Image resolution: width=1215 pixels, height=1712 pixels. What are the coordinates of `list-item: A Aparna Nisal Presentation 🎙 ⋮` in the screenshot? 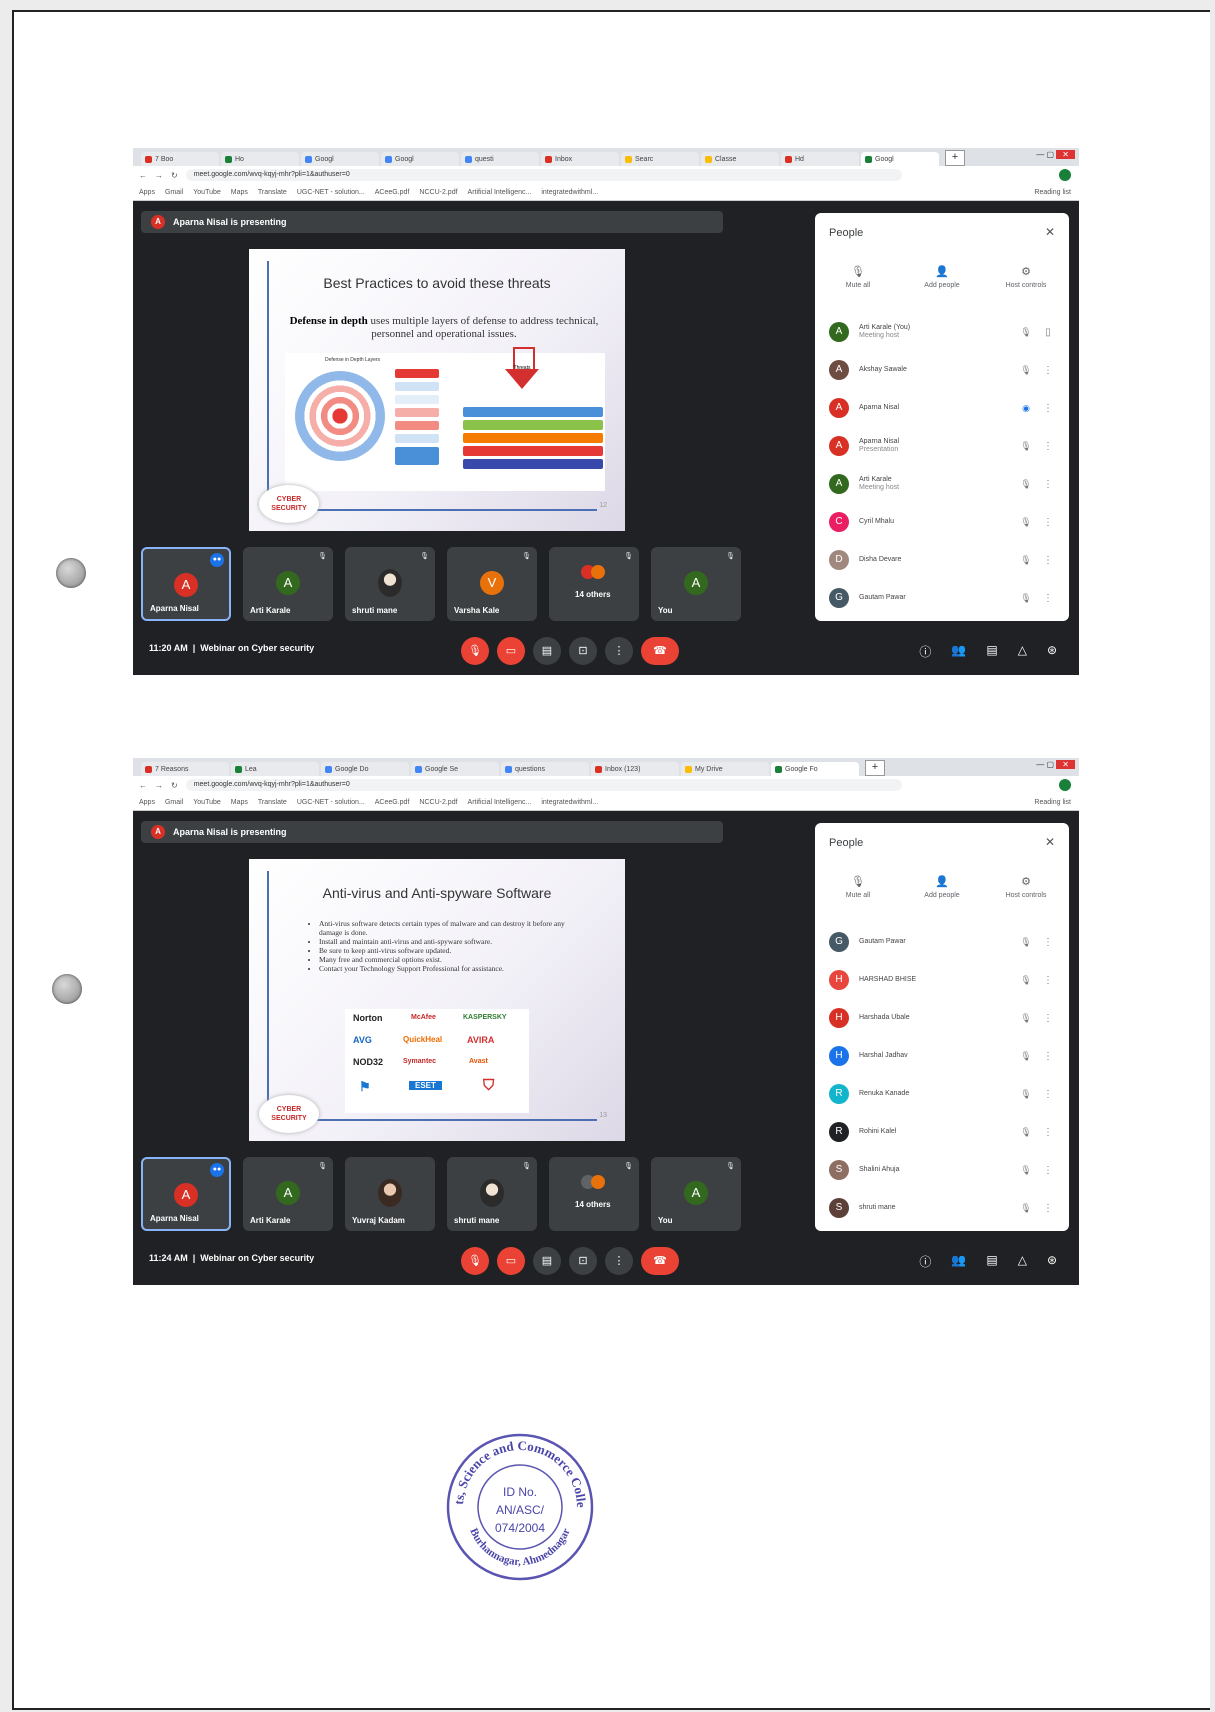 It's located at (942, 446).